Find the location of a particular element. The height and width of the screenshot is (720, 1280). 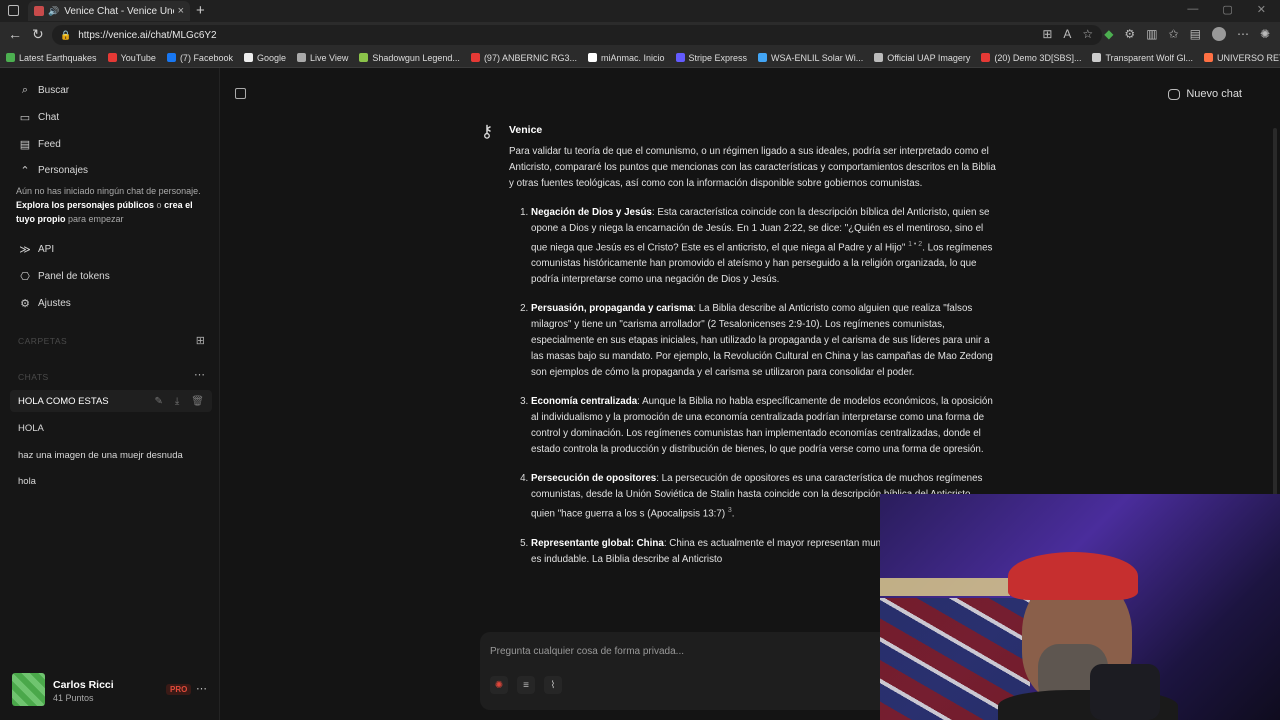

extensions-icon: ⚙ is located at coordinates (1129, 34).